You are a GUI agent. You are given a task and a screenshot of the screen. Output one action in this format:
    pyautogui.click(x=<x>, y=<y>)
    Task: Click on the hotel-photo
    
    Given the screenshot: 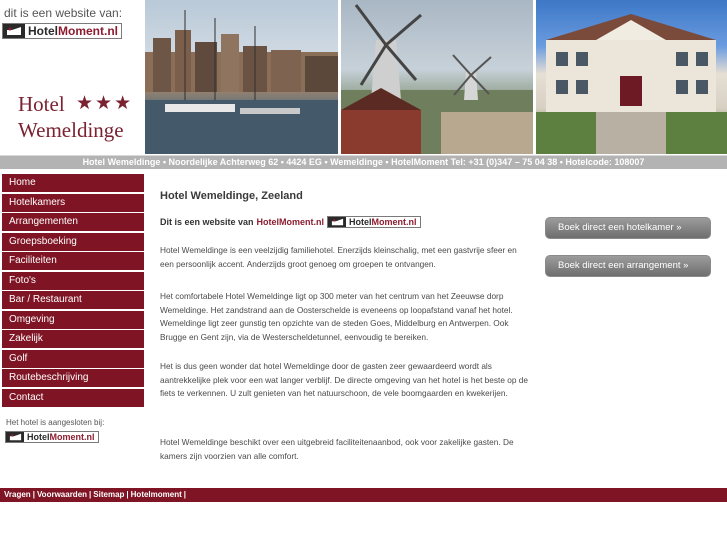 What is the action you would take?
    pyautogui.click(x=631, y=77)
    